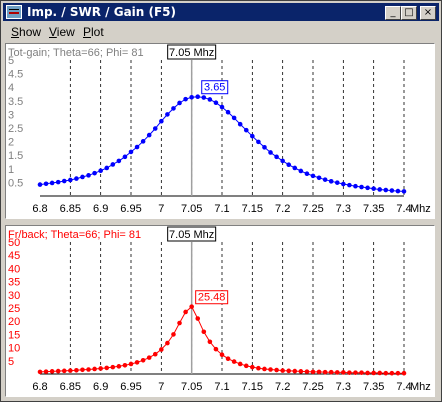  What do you see at coordinates (100, 209) in the screenshot?
I see `x-tick-label: 6.9` at bounding box center [100, 209].